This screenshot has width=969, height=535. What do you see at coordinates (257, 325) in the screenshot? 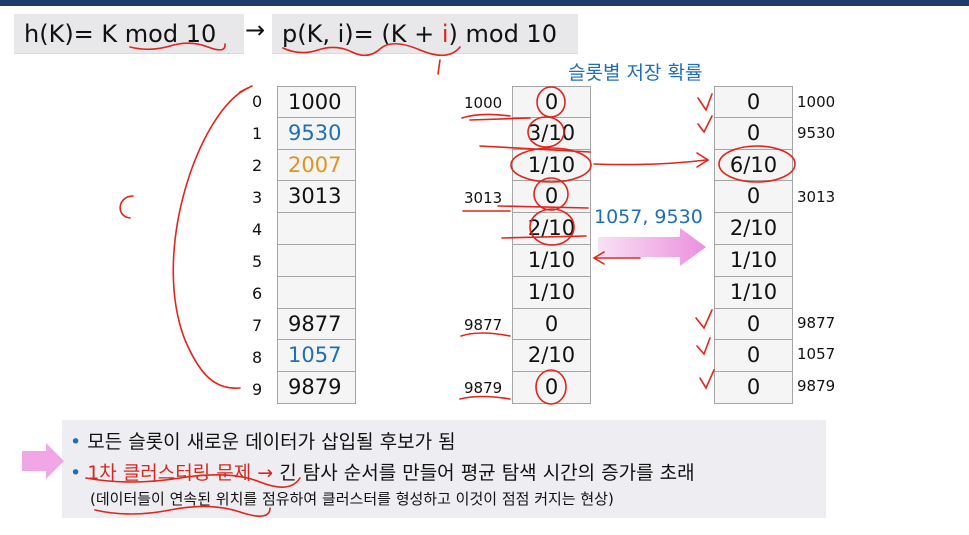
I see `slot-index: 7` at bounding box center [257, 325].